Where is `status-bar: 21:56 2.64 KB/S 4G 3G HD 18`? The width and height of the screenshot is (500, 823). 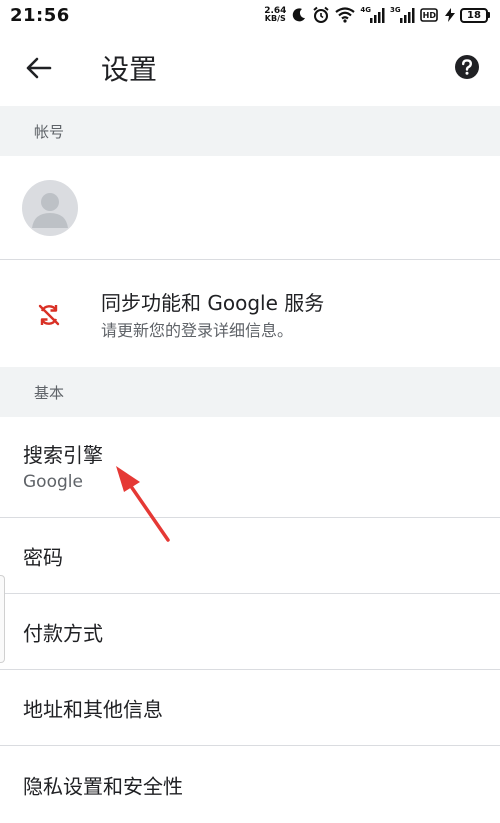 status-bar: 21:56 2.64 KB/S 4G 3G HD 18 is located at coordinates (250, 15).